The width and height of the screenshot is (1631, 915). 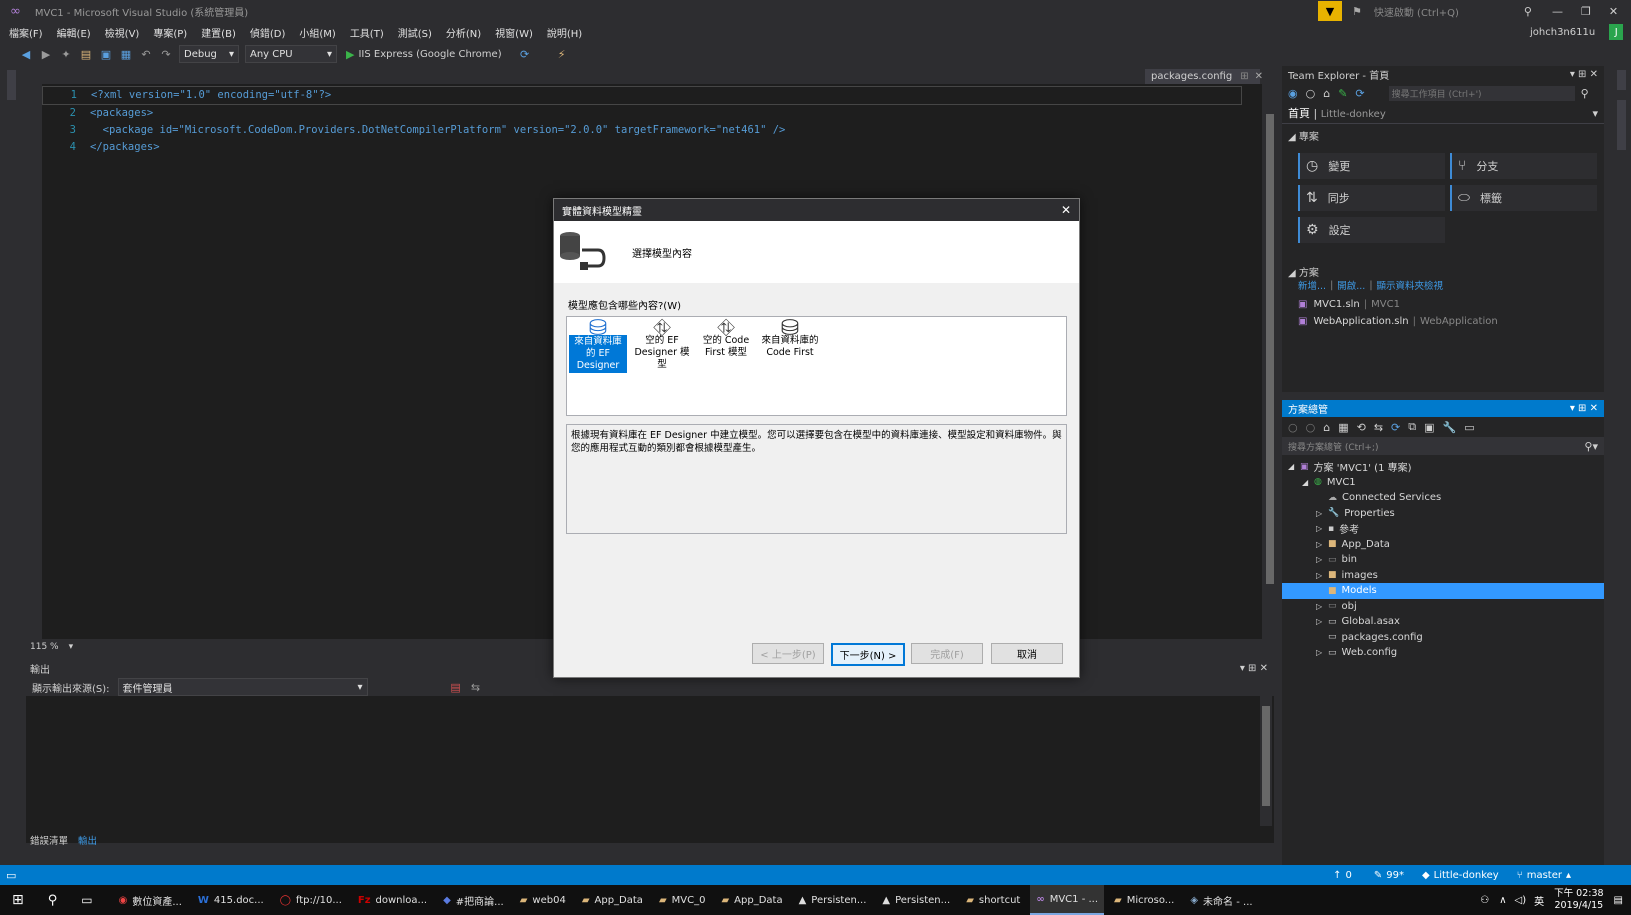 I want to click on windows-start-icon: ⊞, so click(x=18, y=900).